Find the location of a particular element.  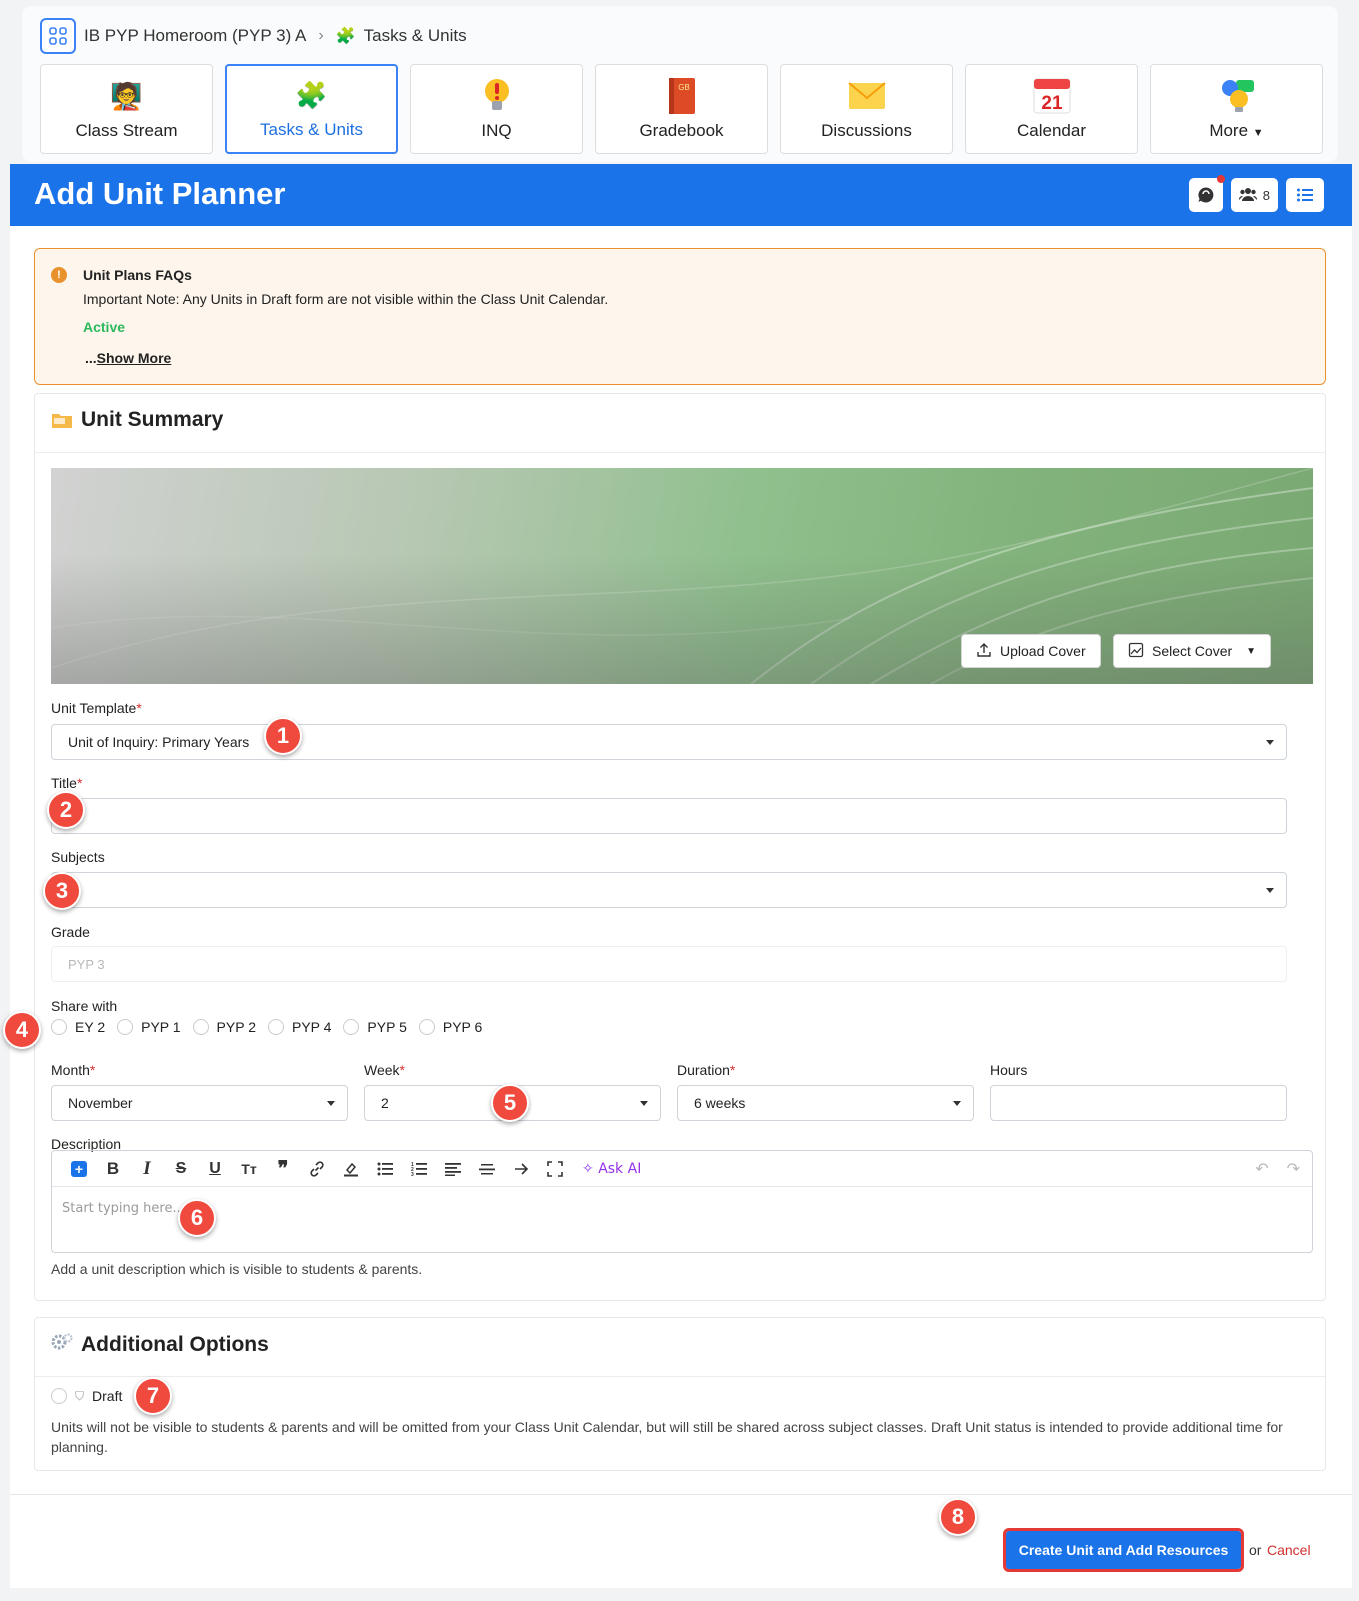

text-size-icon: Tт is located at coordinates (249, 1169).